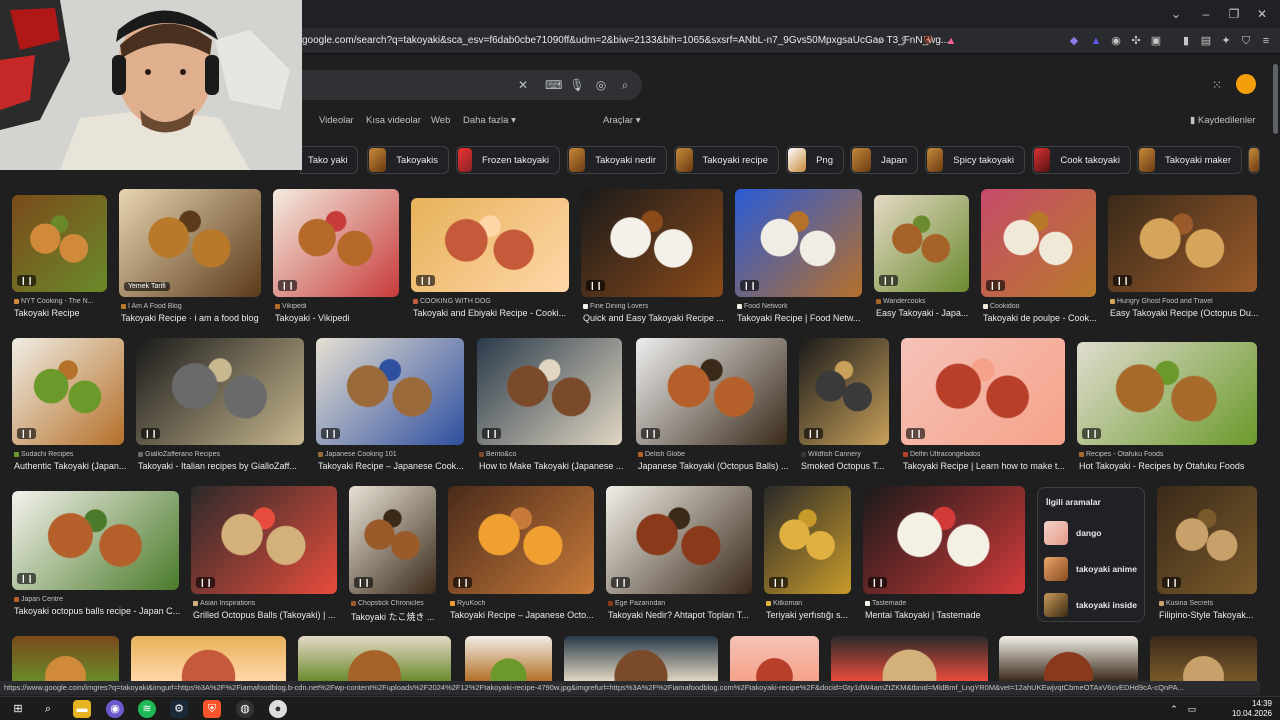 This screenshot has width=1280, height=720. Describe the element at coordinates (329, 160) in the screenshot. I see `chip-tako-yaki: Tako yaki` at that location.